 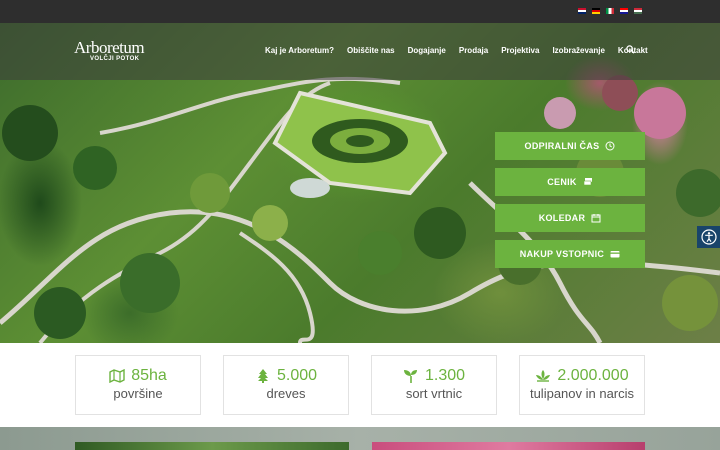 I want to click on money-icon, so click(x=587, y=182).